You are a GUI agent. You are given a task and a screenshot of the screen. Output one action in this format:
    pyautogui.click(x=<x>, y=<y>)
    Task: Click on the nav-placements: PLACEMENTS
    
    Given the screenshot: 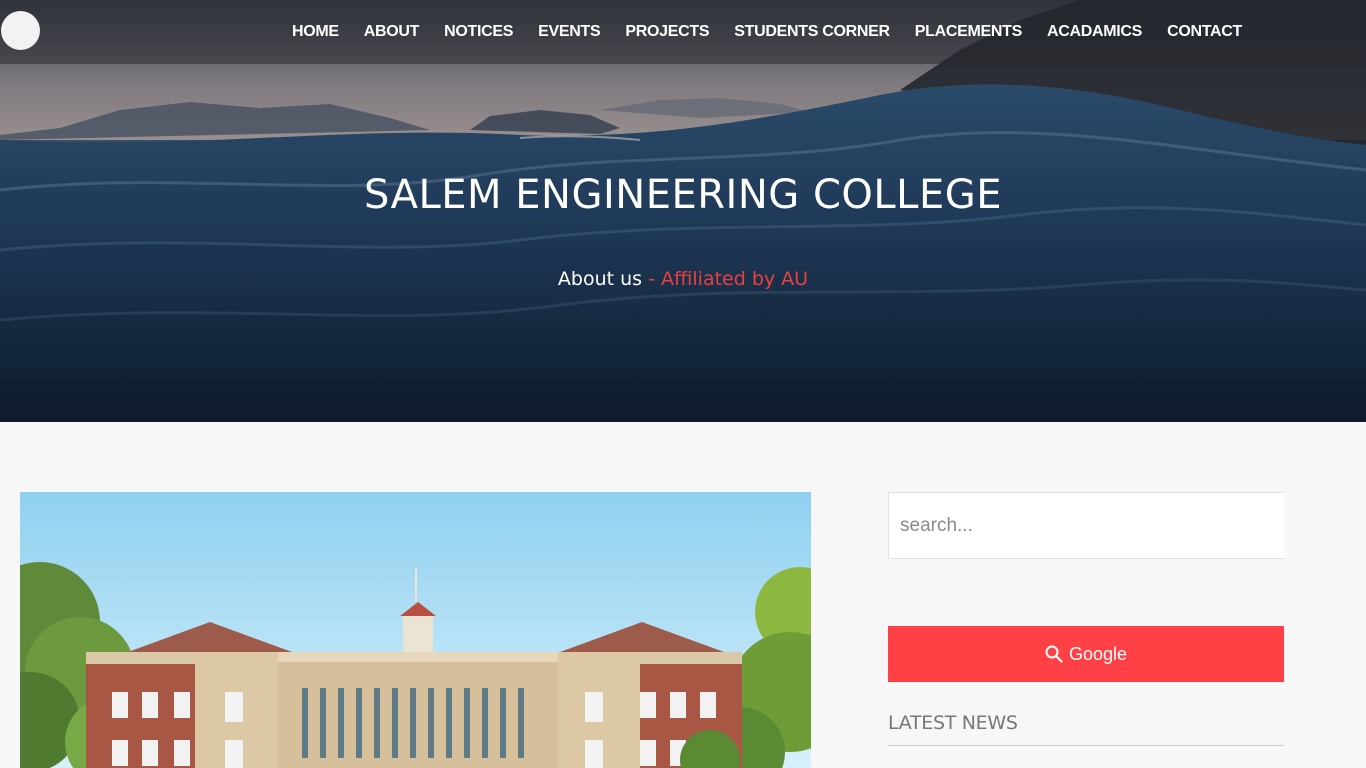 What is the action you would take?
    pyautogui.click(x=969, y=32)
    